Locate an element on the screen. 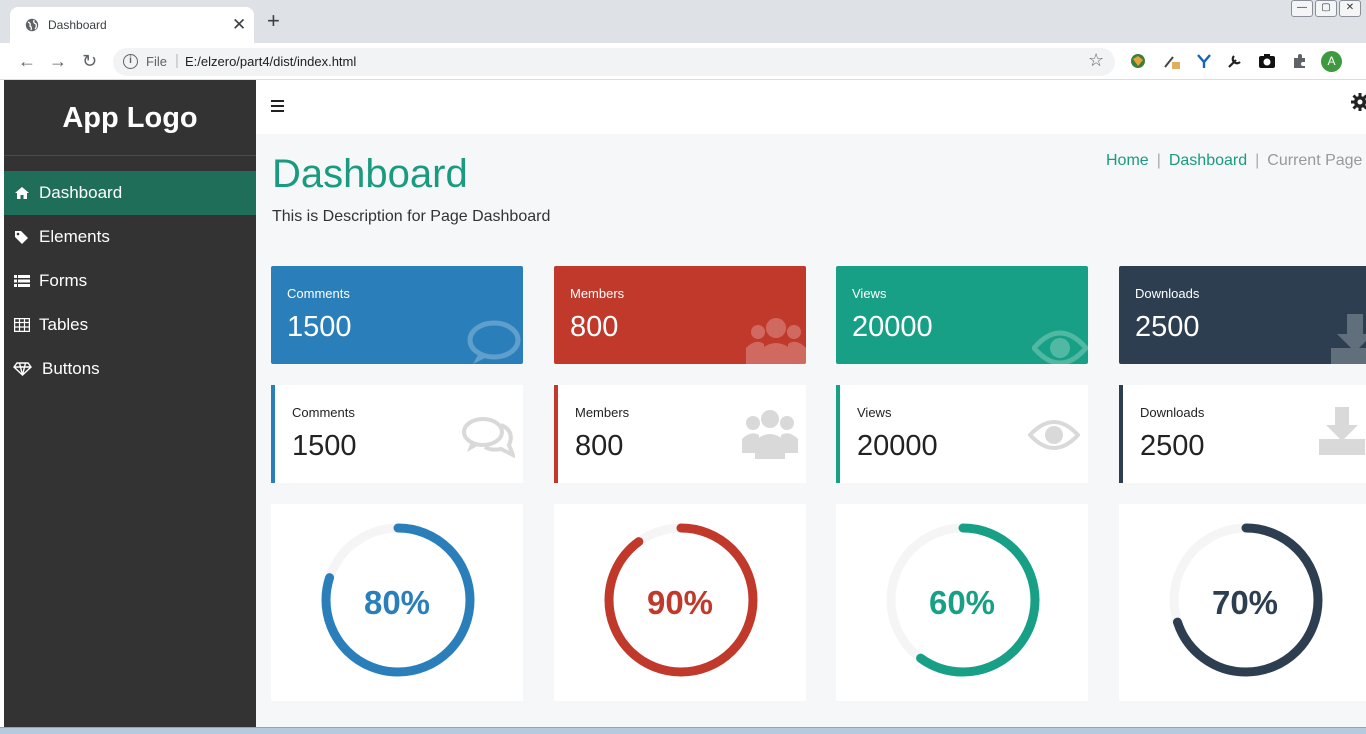 This screenshot has width=1366, height=734. stat-card-members: Members 800 is located at coordinates (680, 315).